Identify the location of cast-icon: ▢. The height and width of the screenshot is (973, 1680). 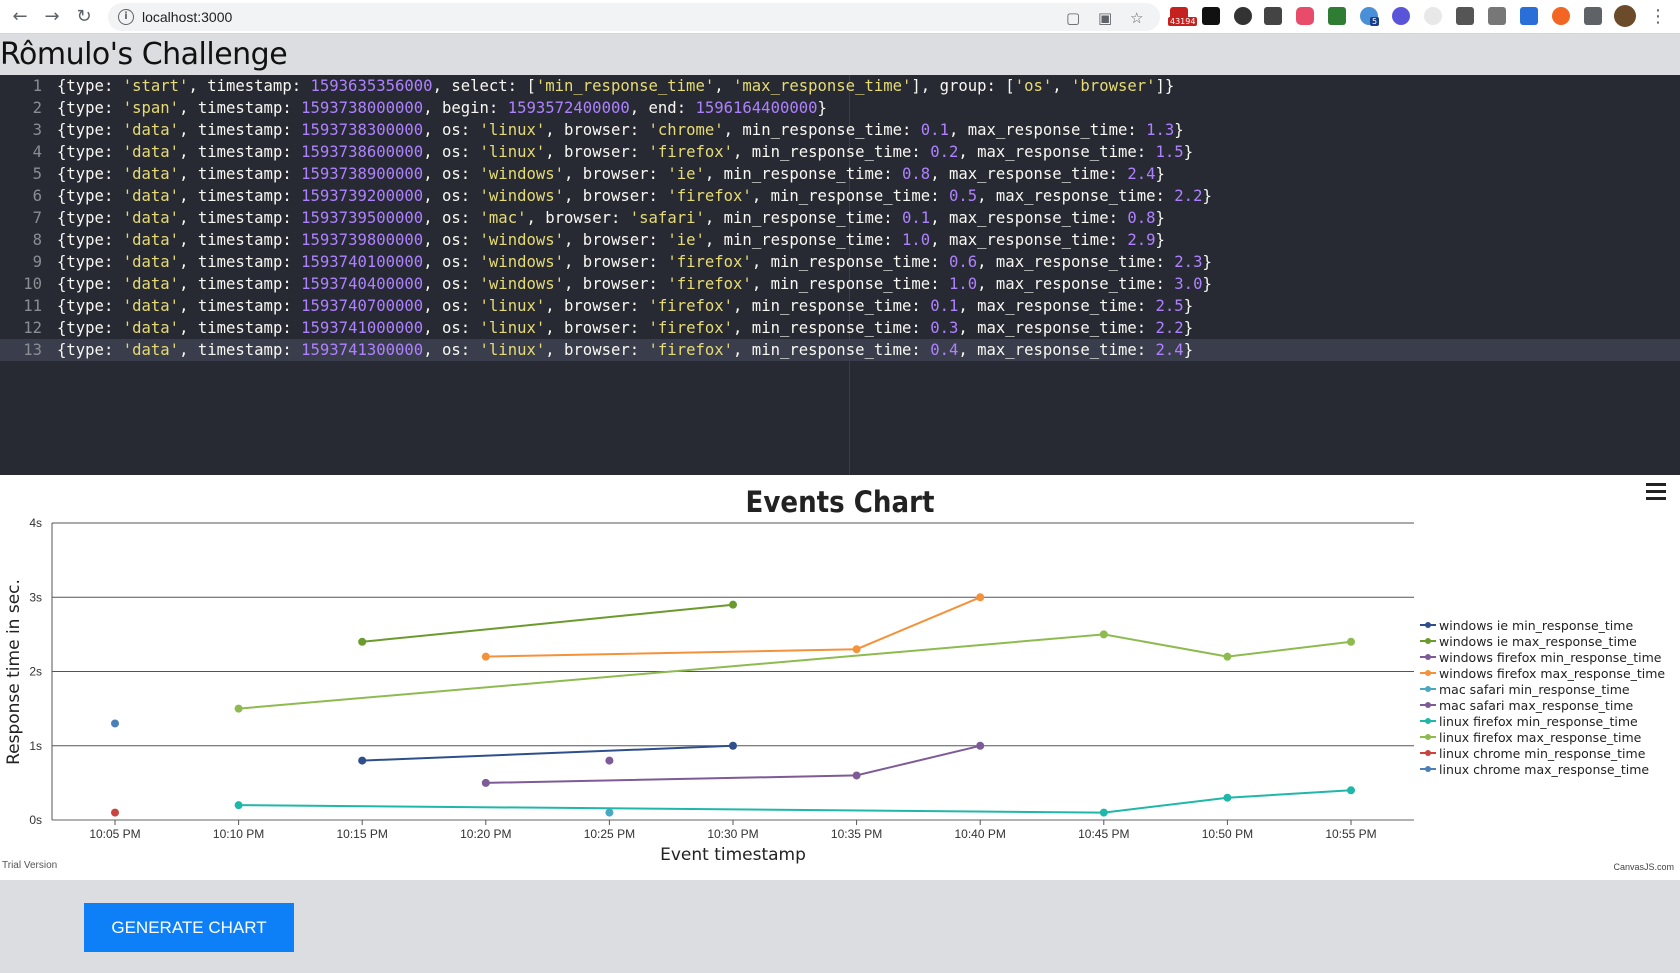
(1073, 18).